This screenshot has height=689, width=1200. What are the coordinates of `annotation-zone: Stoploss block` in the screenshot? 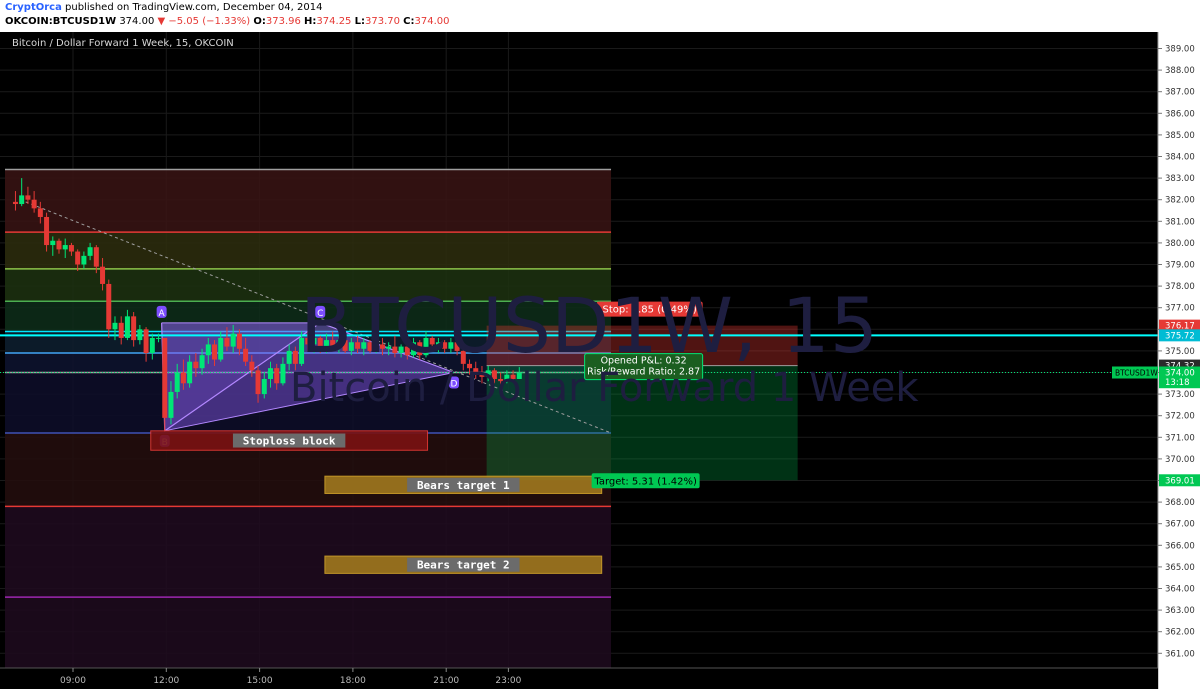 It's located at (289, 440).